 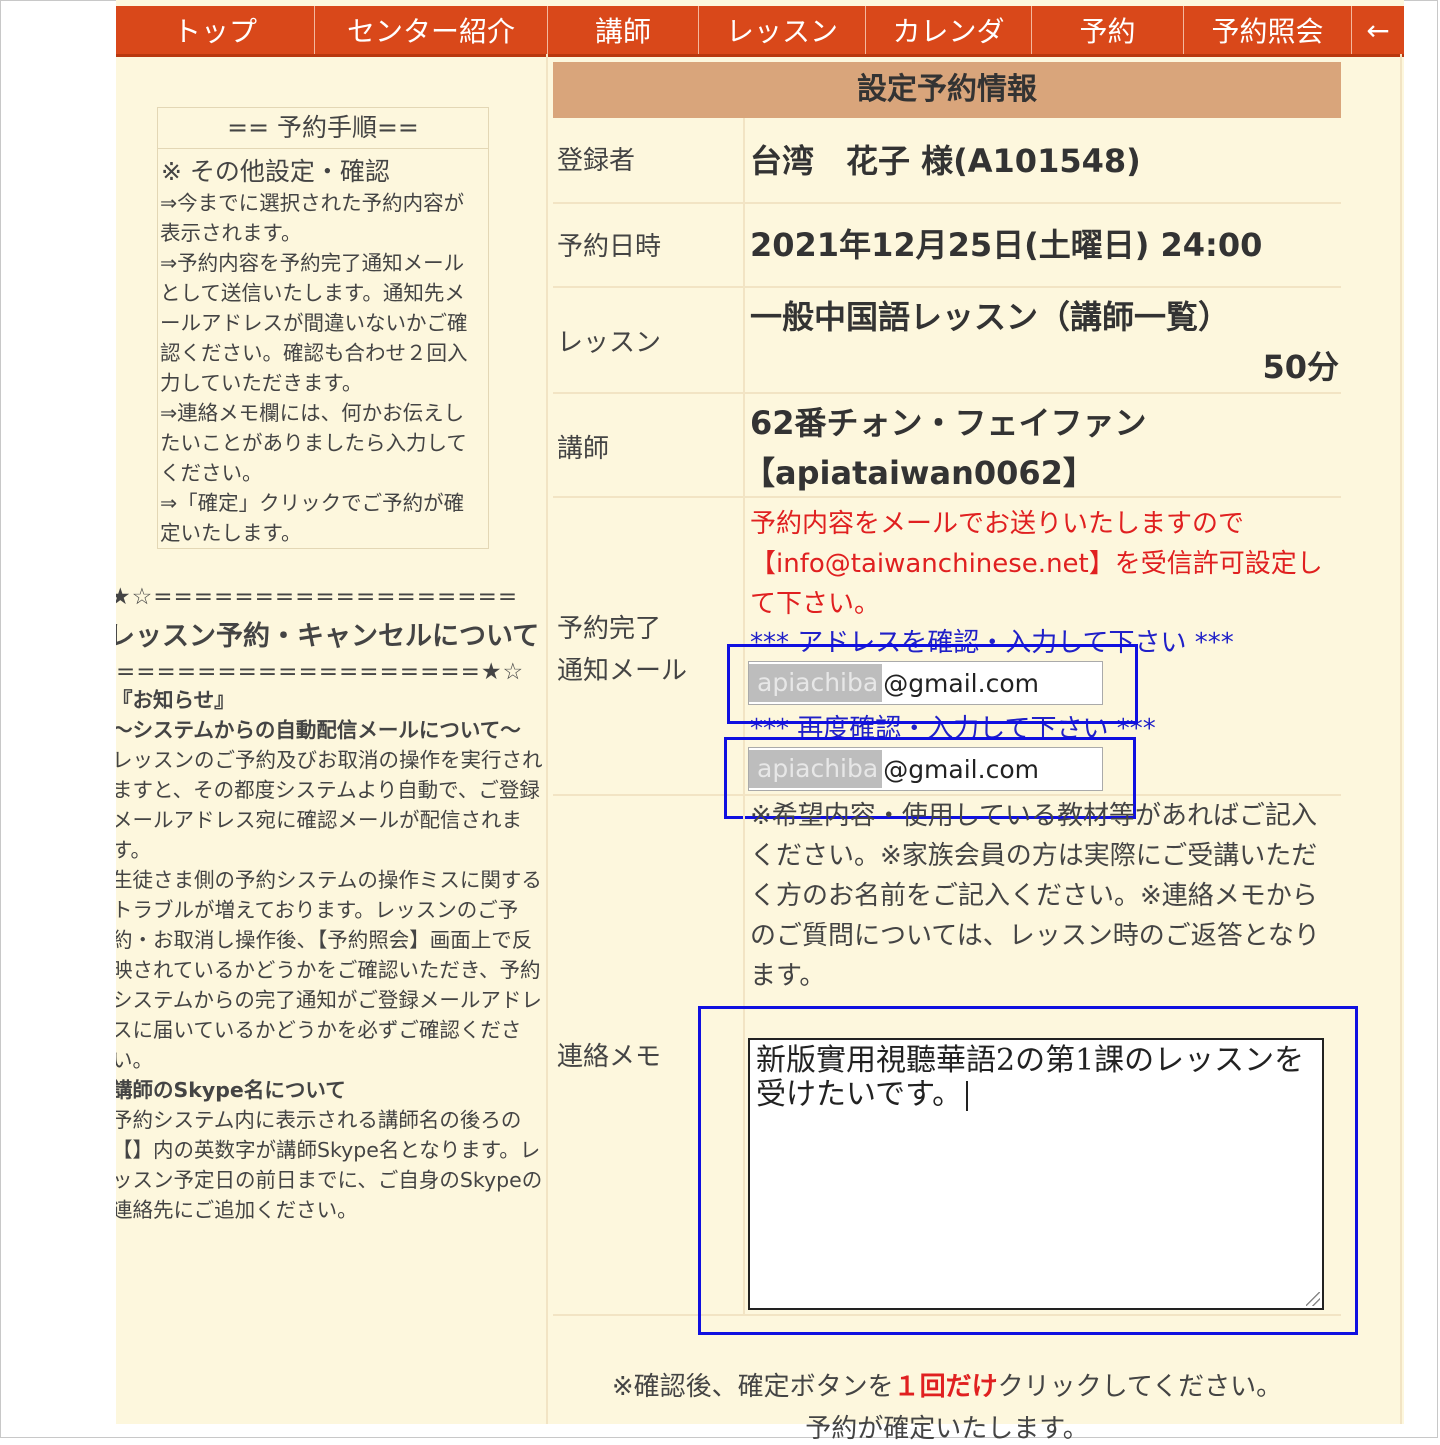 What do you see at coordinates (175, 700) in the screenshot?
I see `news-line: 『お知らせ』` at bounding box center [175, 700].